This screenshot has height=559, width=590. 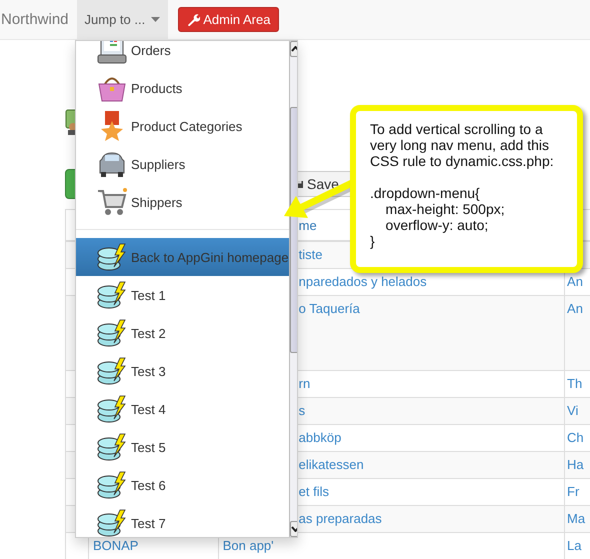 What do you see at coordinates (329, 308) in the screenshot?
I see `table-cell: o Taquería` at bounding box center [329, 308].